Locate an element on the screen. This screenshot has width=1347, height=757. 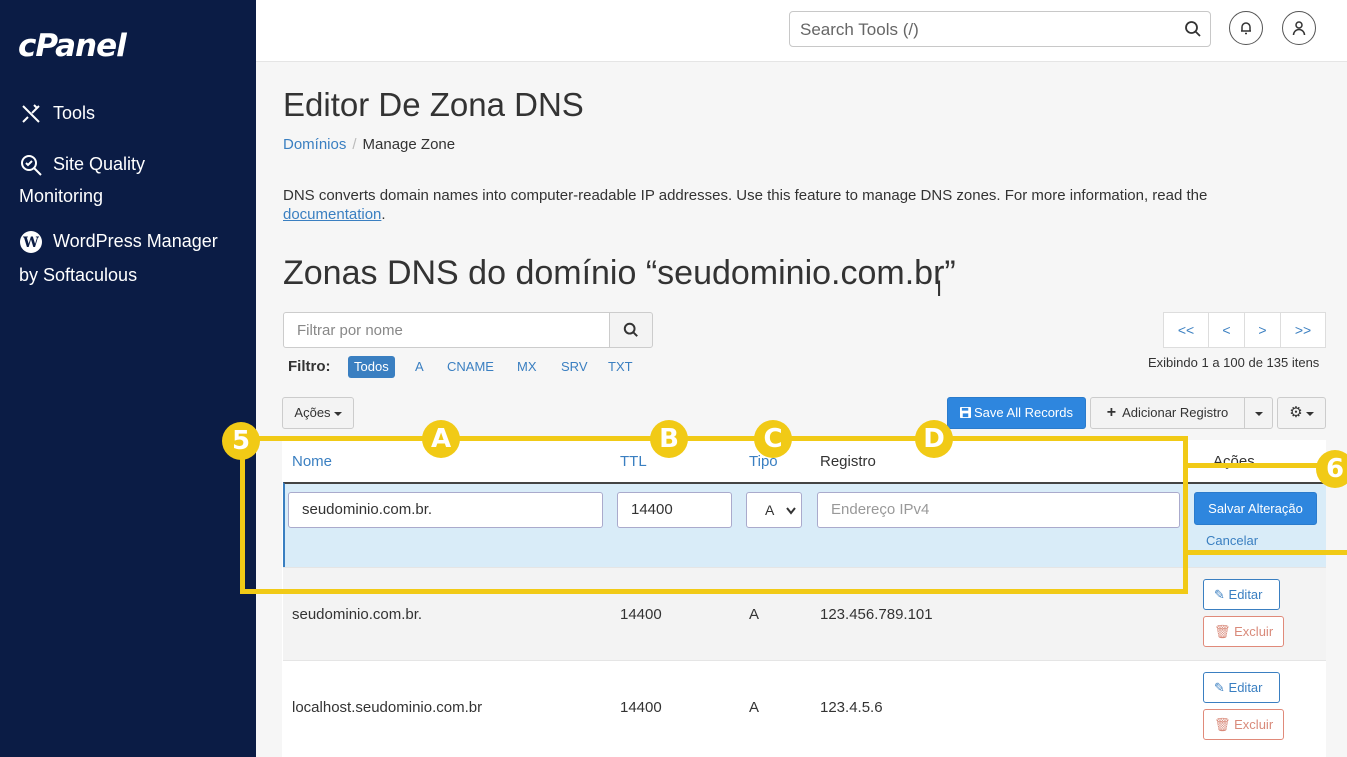
cpanel-logo: cPanel is located at coordinates (72, 46).